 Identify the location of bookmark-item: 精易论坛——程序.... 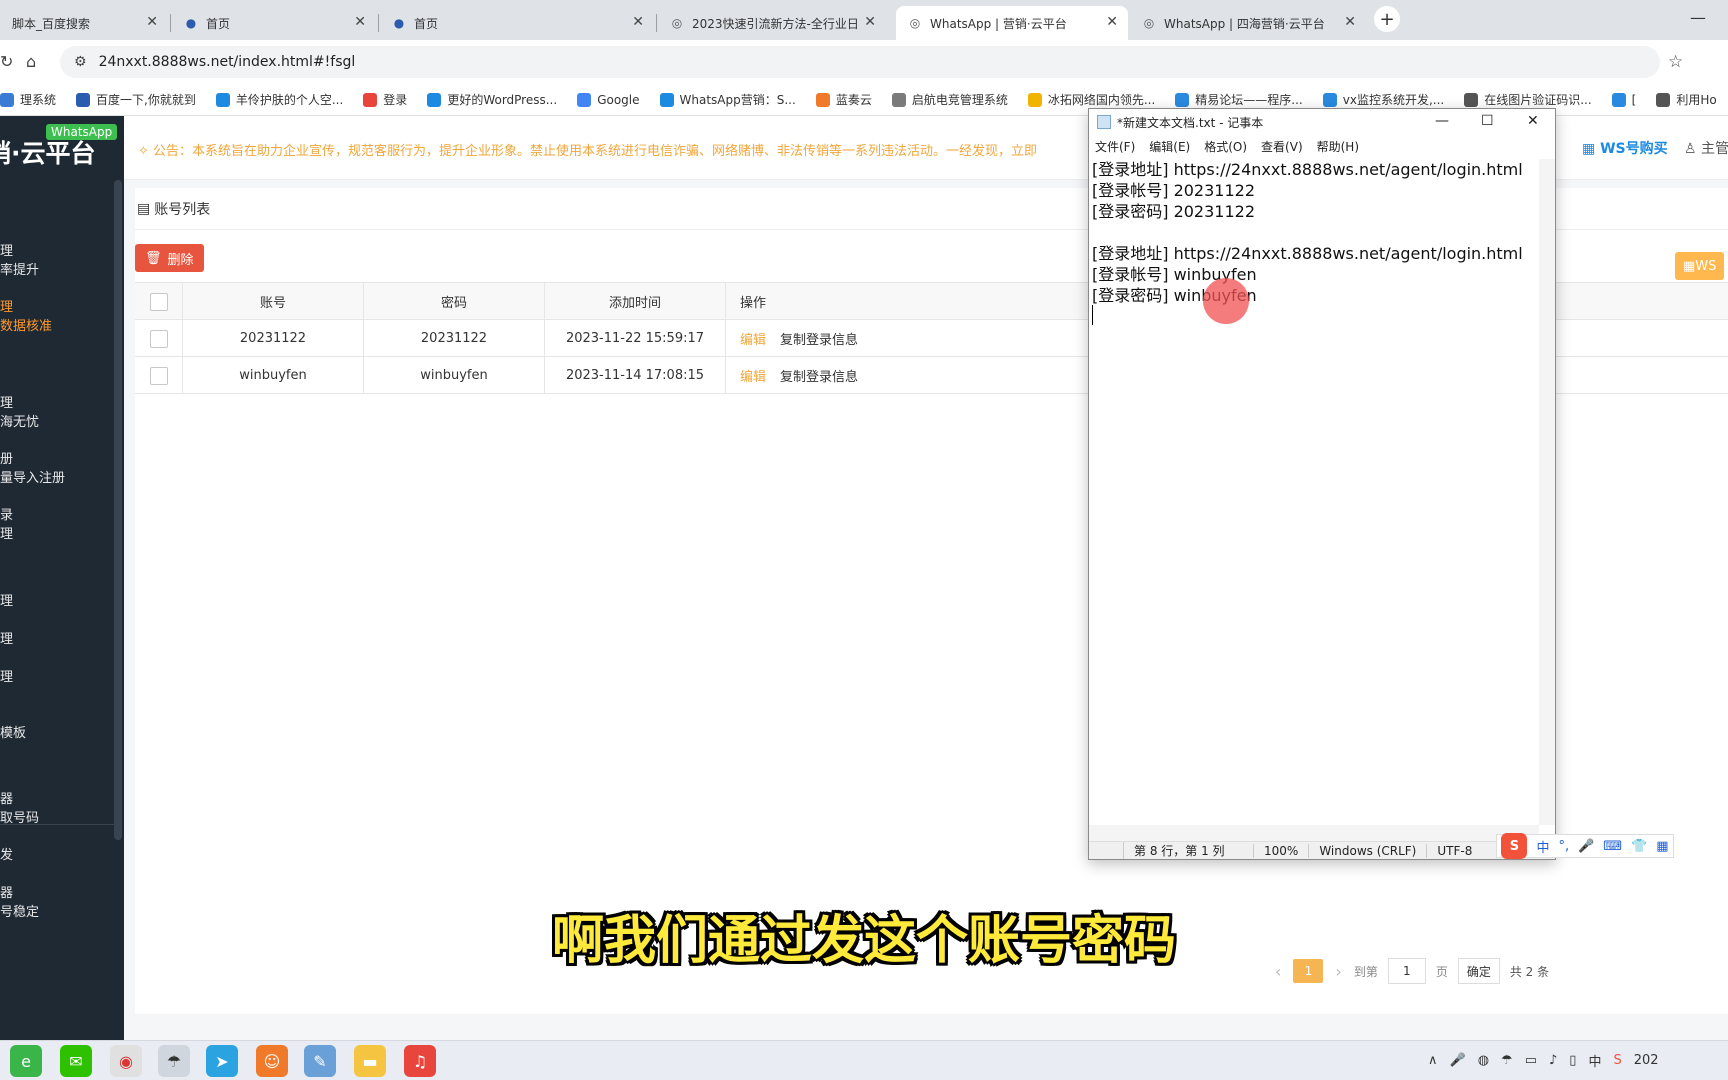
(1239, 99).